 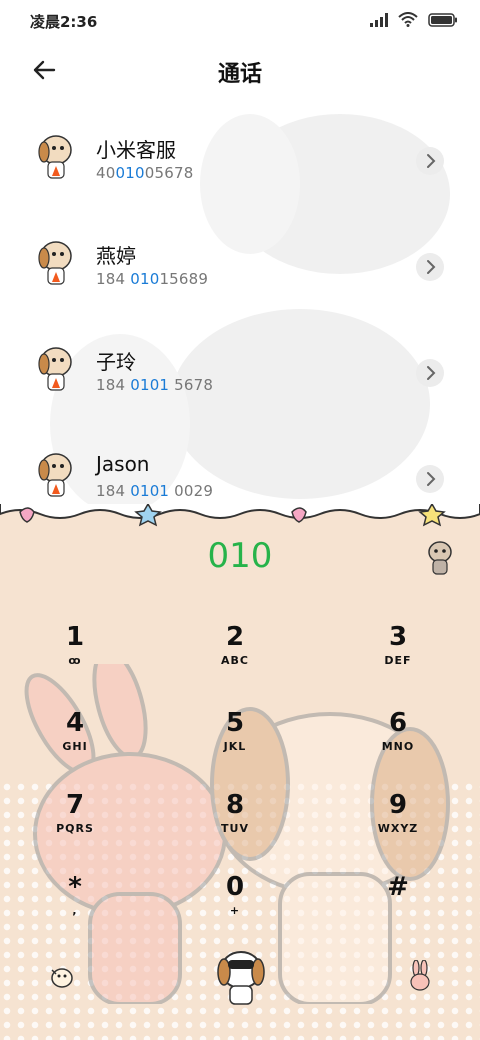 I want to click on key-letters: PQRS, so click(x=75, y=828).